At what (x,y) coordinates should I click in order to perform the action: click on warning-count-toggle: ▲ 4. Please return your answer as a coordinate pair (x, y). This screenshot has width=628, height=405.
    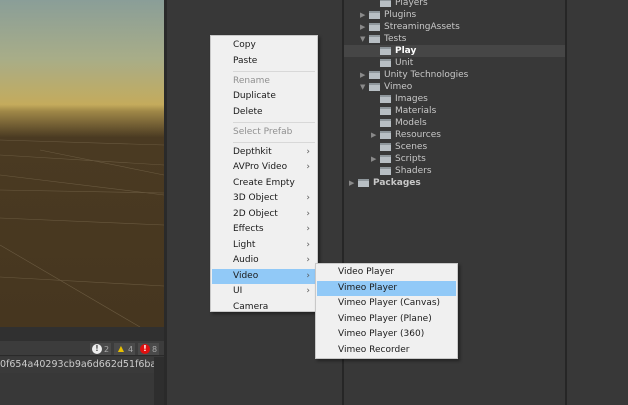
    Looking at the image, I should click on (125, 349).